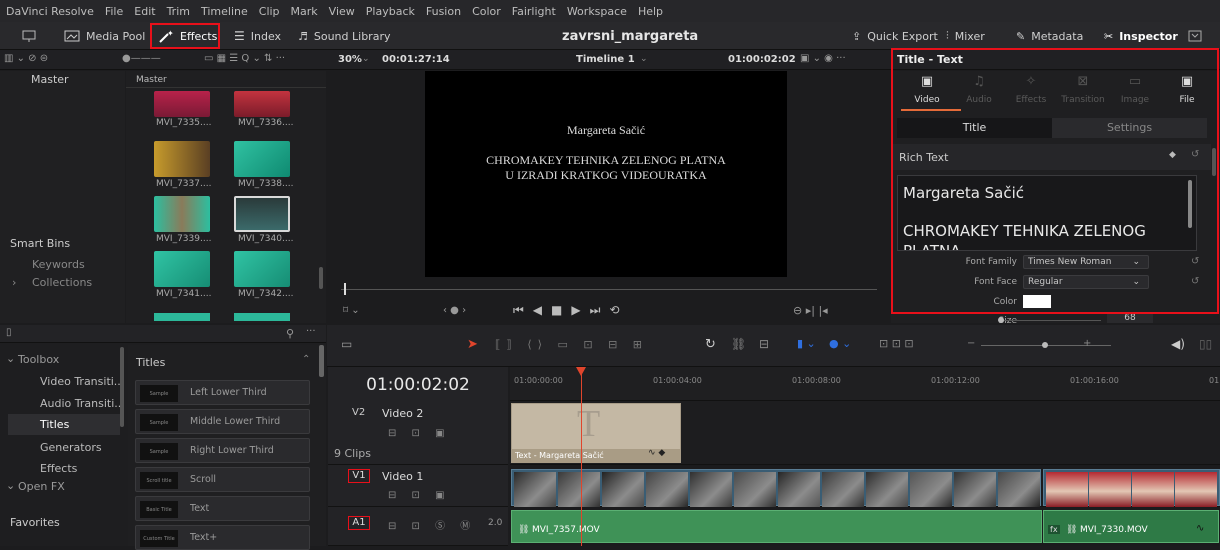  Describe the element at coordinates (41, 486) in the screenshot. I see `open-fx-category: Open FX` at that location.